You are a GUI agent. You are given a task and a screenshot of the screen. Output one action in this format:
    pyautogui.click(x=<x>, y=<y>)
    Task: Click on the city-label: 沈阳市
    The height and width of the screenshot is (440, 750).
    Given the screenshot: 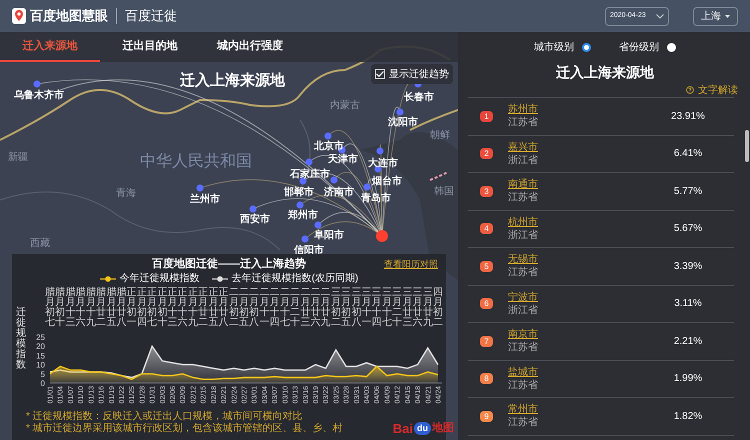 What is the action you would take?
    pyautogui.click(x=403, y=123)
    